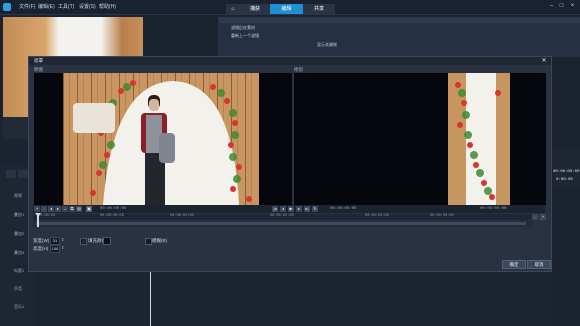  I want to click on dialog-close-icon: ✕, so click(544, 61).